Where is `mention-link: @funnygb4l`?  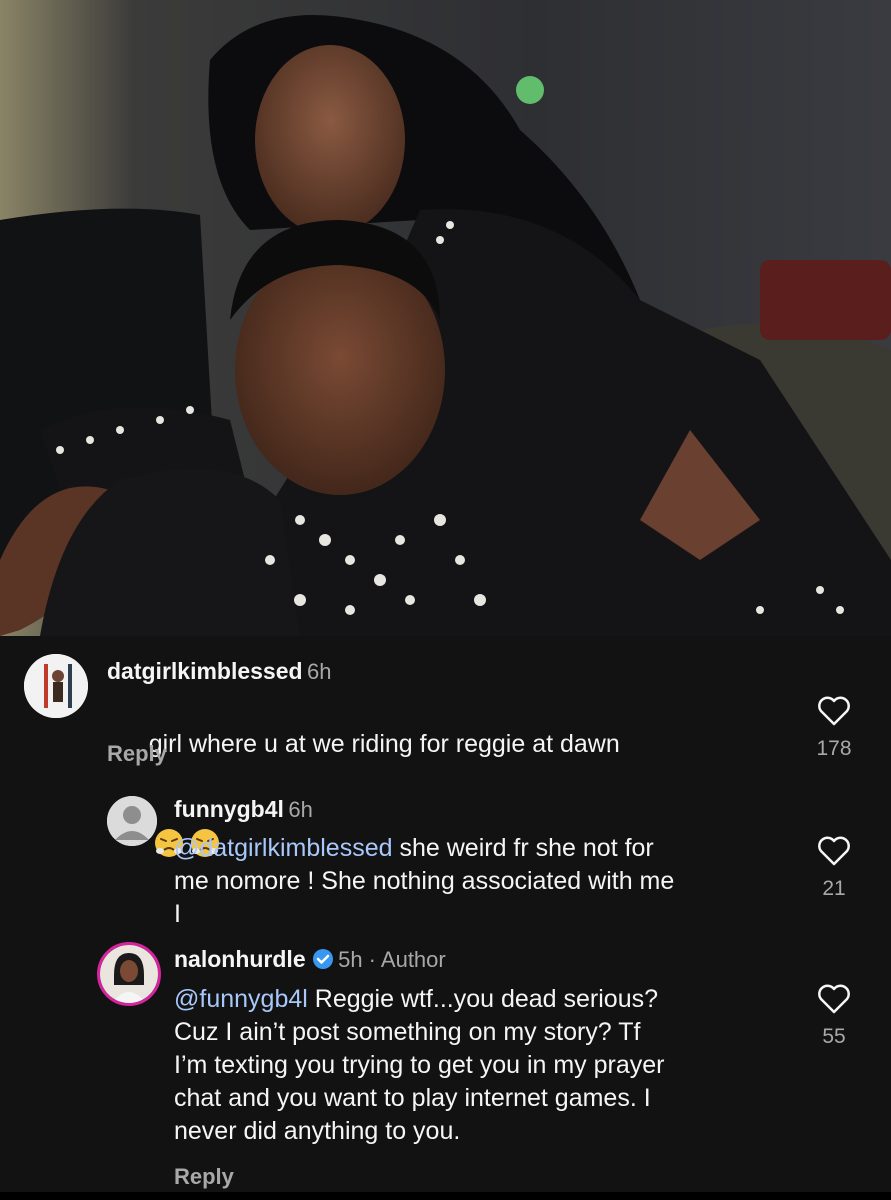 mention-link: @funnygb4l is located at coordinates (241, 999).